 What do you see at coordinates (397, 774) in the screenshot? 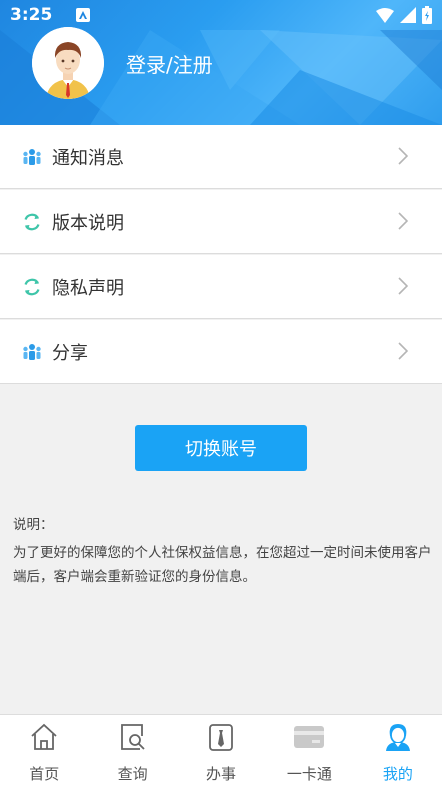
I see `tab-label: 我的` at bounding box center [397, 774].